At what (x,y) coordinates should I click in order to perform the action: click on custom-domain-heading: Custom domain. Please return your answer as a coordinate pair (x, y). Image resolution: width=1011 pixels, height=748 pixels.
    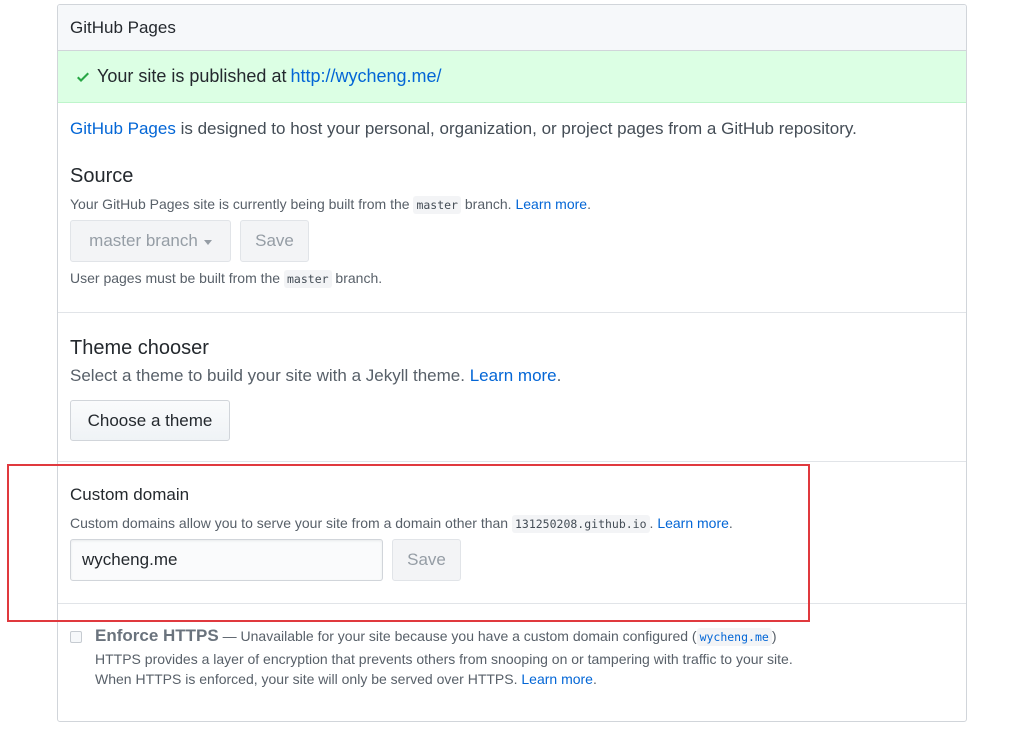
    Looking at the image, I should click on (130, 494).